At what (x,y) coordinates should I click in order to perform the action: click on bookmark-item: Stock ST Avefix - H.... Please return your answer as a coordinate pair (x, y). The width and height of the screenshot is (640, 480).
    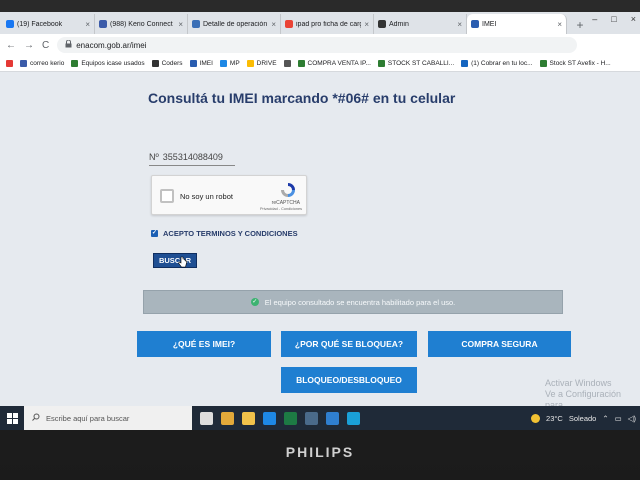
    Looking at the image, I should click on (575, 63).